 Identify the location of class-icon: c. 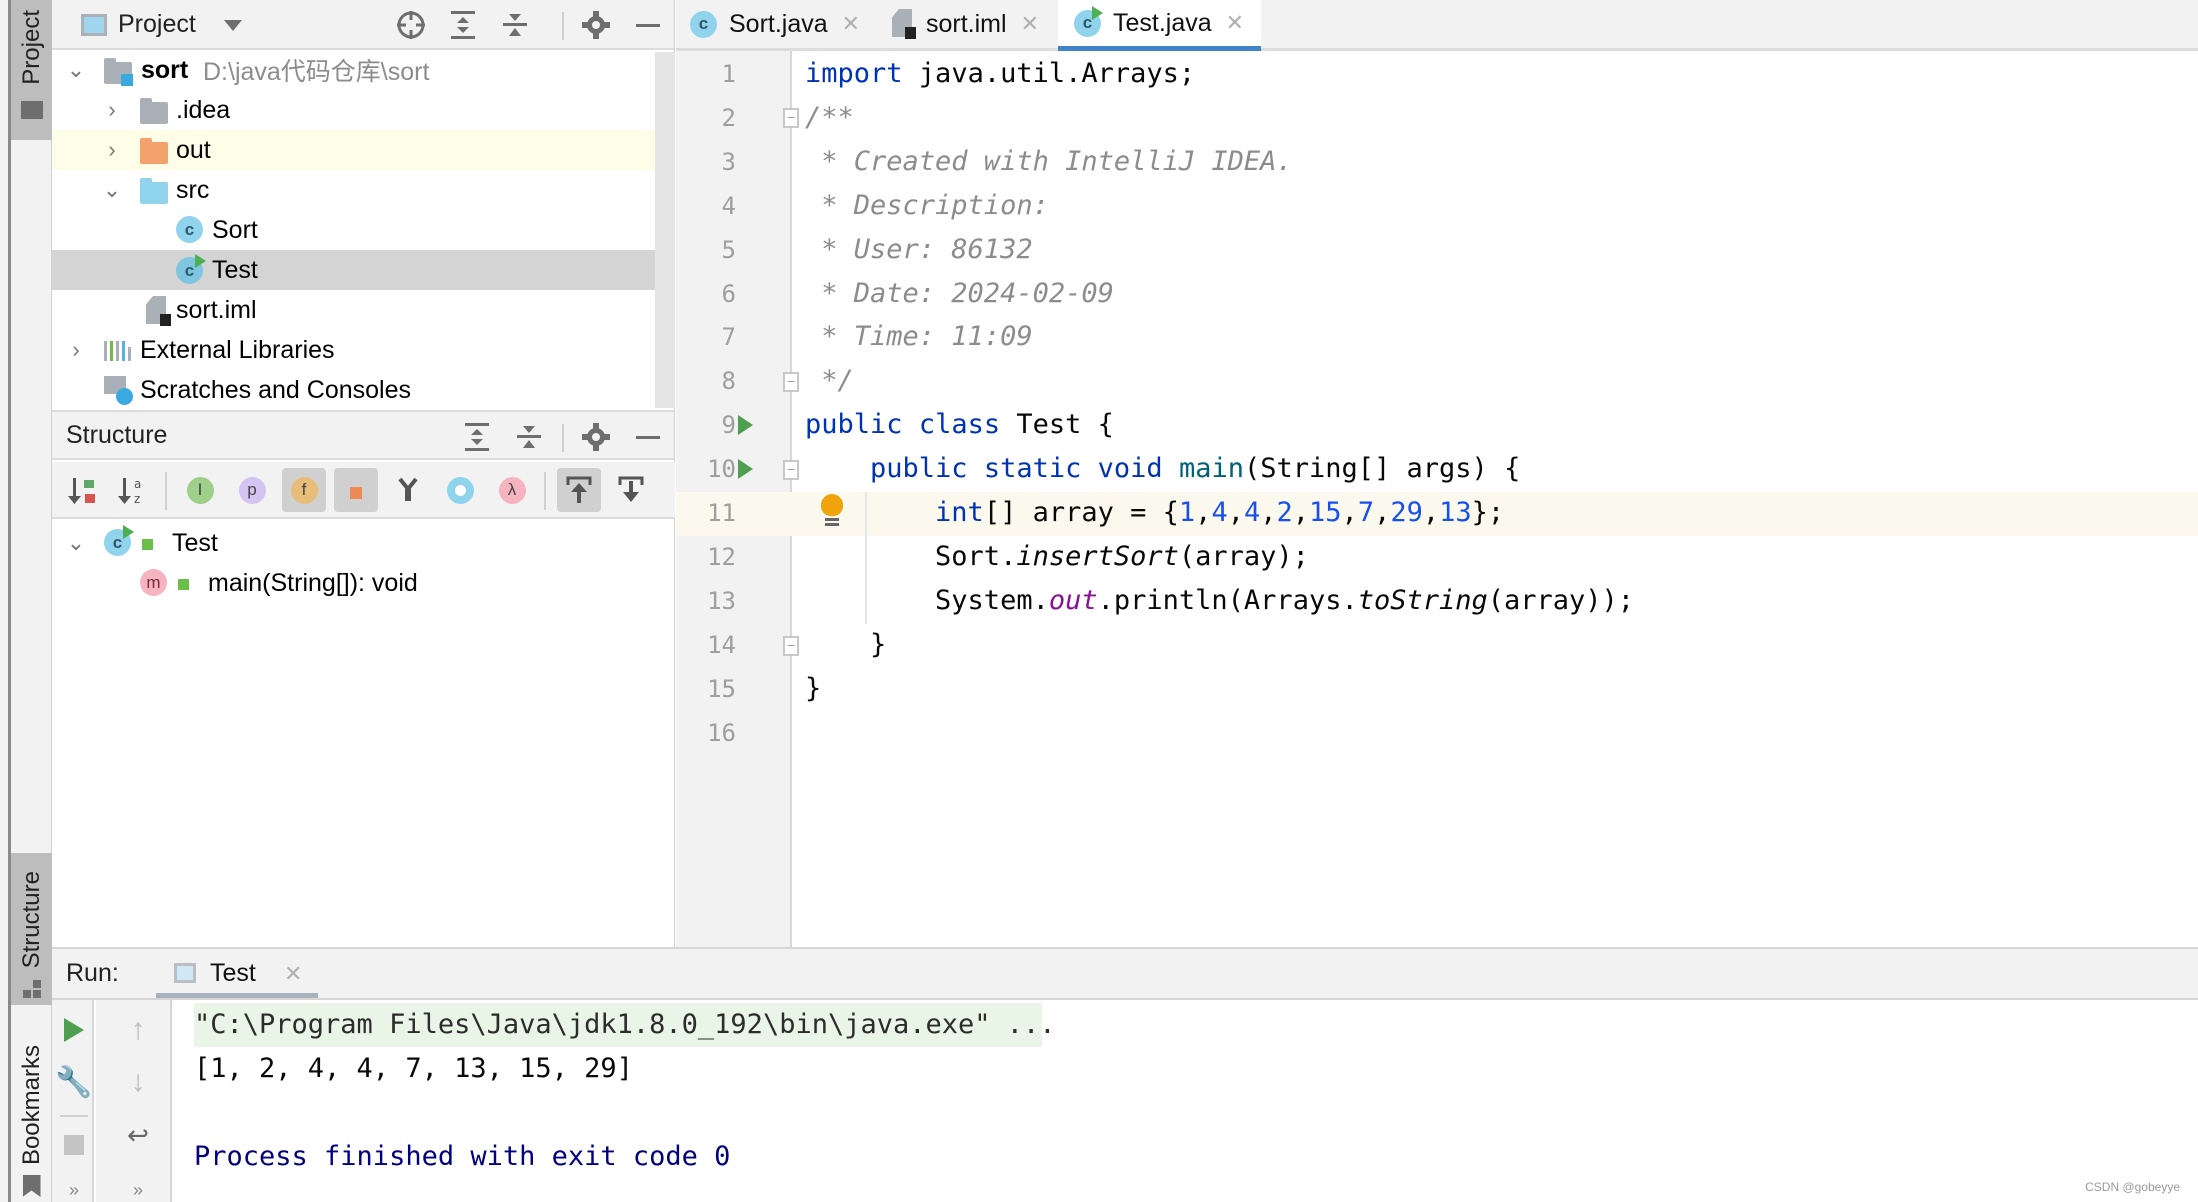
(703, 24).